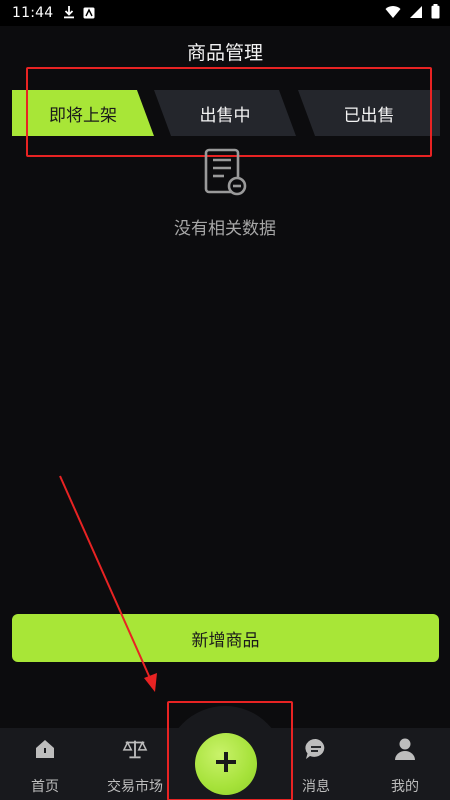 Image resolution: width=450 pixels, height=800 pixels. What do you see at coordinates (416, 13) in the screenshot?
I see `signal-icon` at bounding box center [416, 13].